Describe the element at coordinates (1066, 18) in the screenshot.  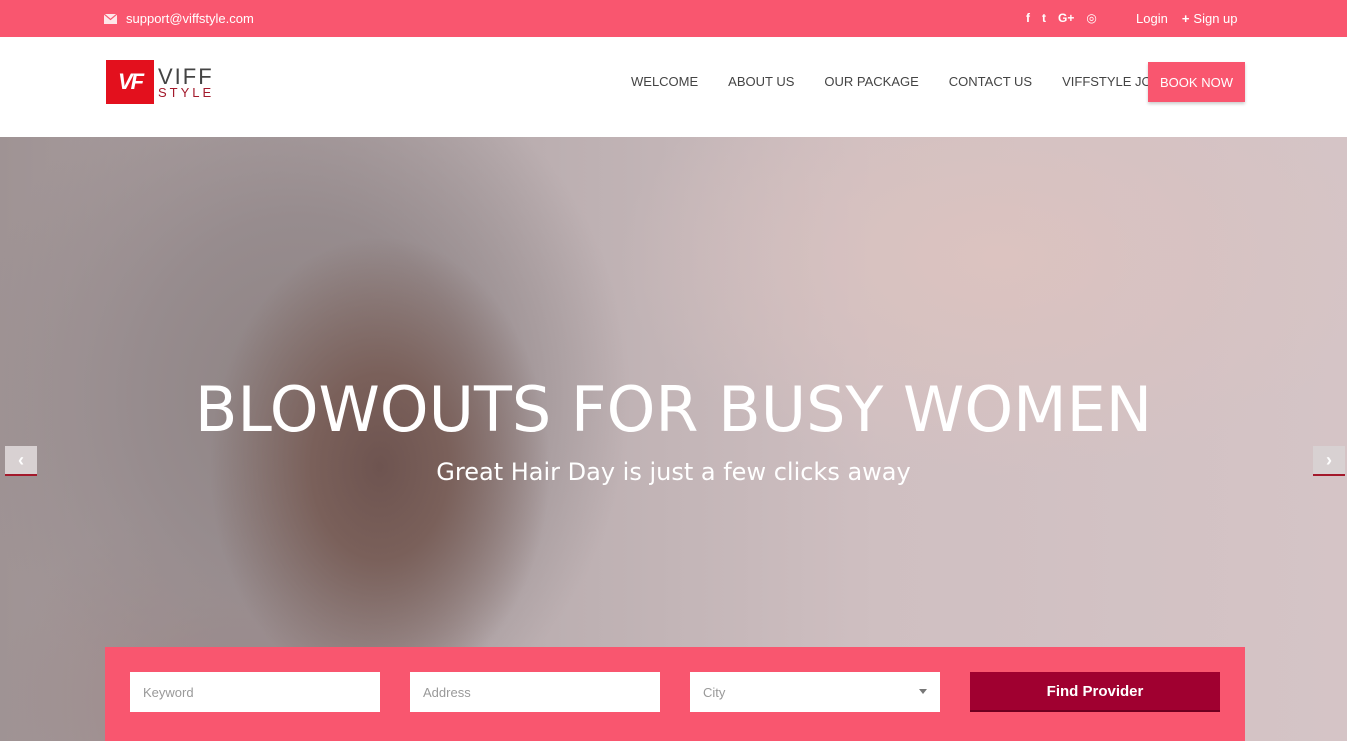
I see `google-plus-icon: G+` at that location.